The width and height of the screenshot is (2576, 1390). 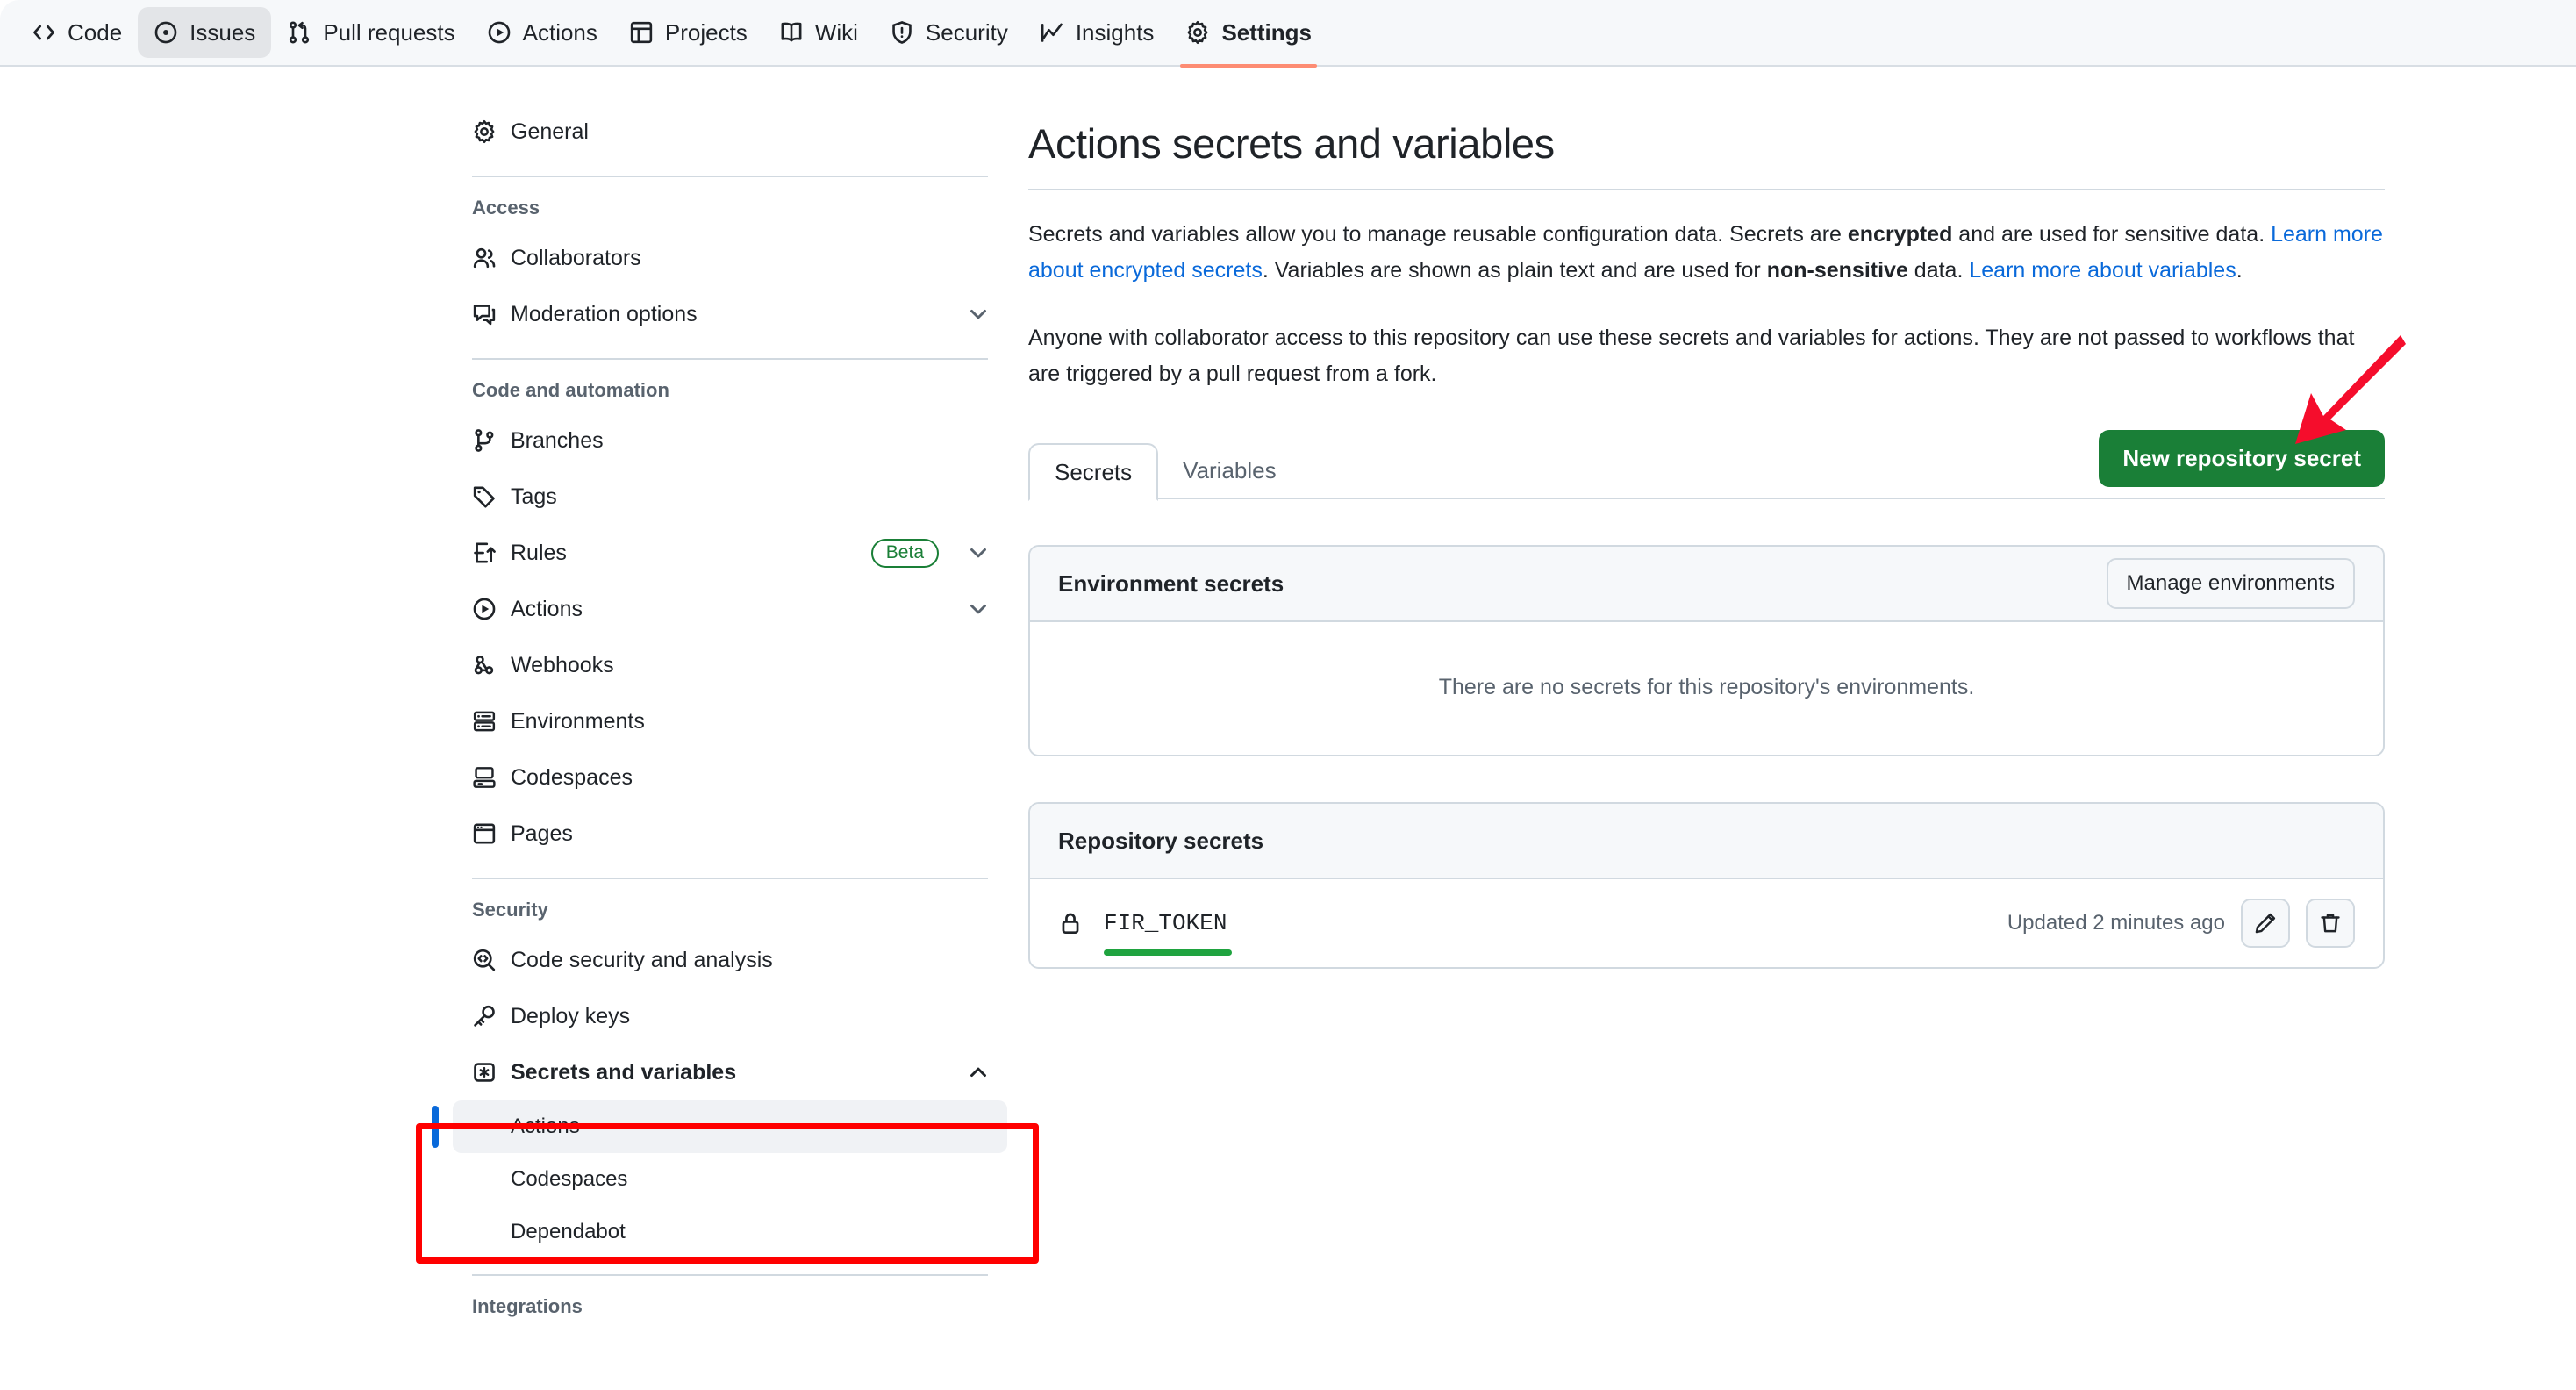 I want to click on nav-item-label: Pull requests, so click(x=389, y=32).